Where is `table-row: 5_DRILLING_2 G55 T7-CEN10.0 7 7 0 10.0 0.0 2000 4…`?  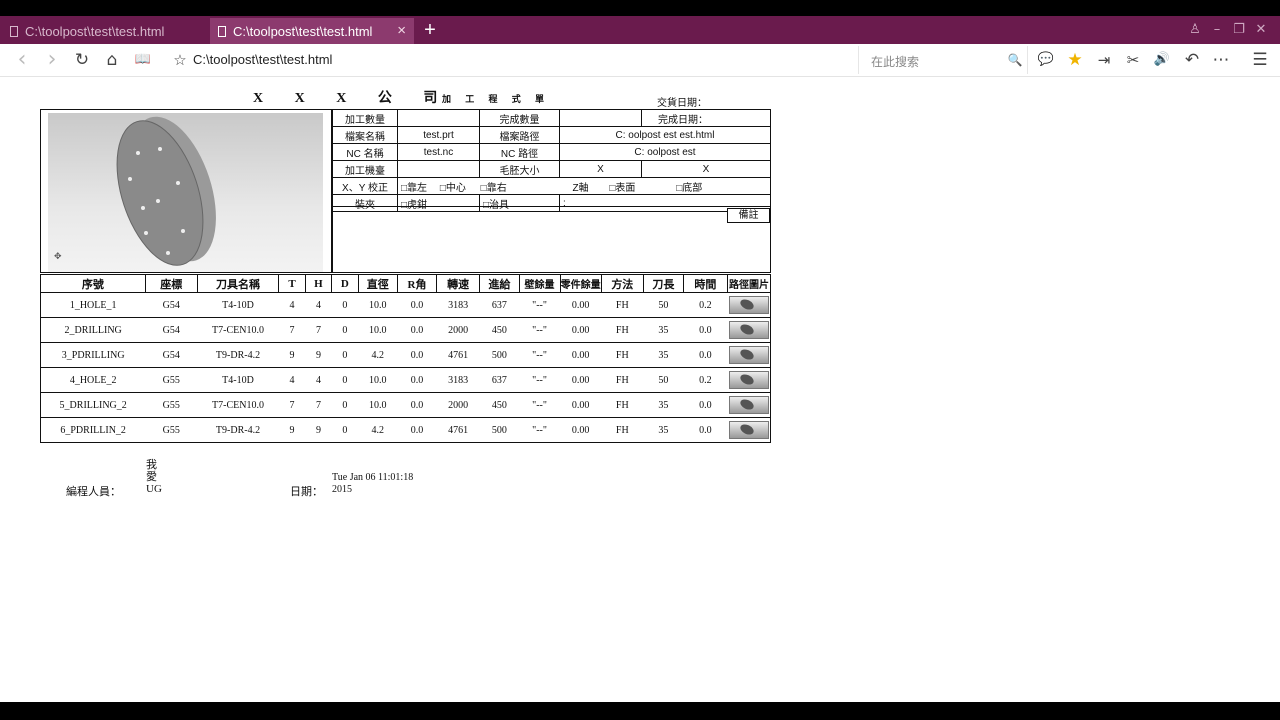 table-row: 5_DRILLING_2 G55 T7-CEN10.0 7 7 0 10.0 0.0 2000 4… is located at coordinates (406, 405).